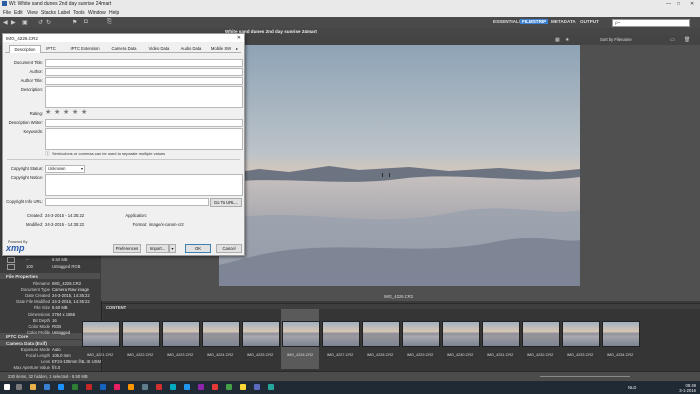  Describe the element at coordinates (61, 387) in the screenshot. I see `store-icon` at that location.